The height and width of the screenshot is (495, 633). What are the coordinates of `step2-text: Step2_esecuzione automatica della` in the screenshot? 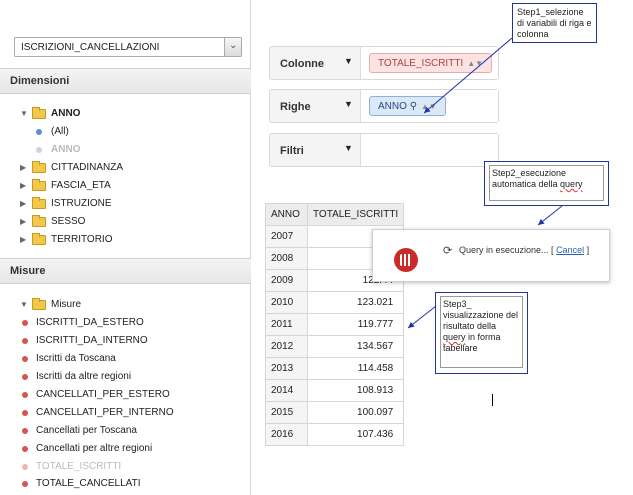 It's located at (529, 178).